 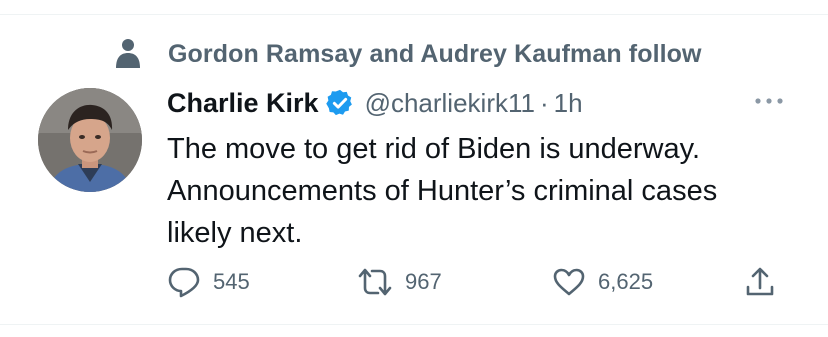 What do you see at coordinates (375, 282) in the screenshot?
I see `retweet-icon` at bounding box center [375, 282].